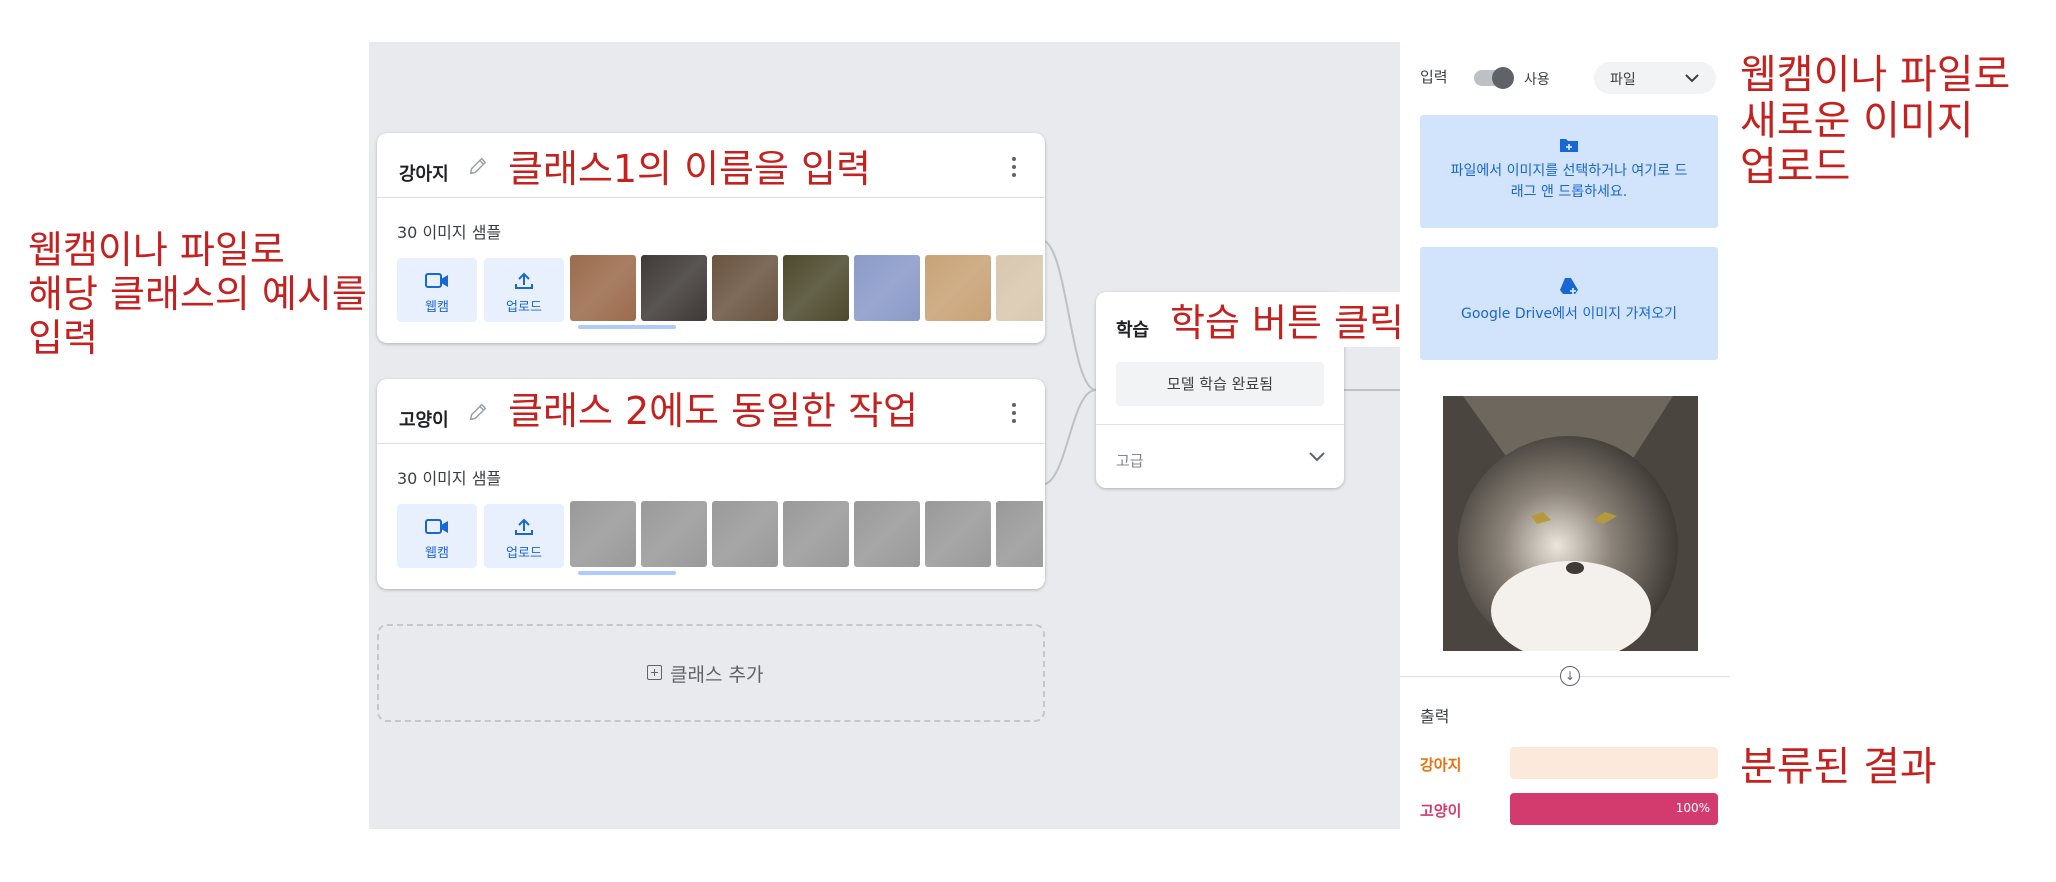  I want to click on add-box-icon, so click(654, 672).